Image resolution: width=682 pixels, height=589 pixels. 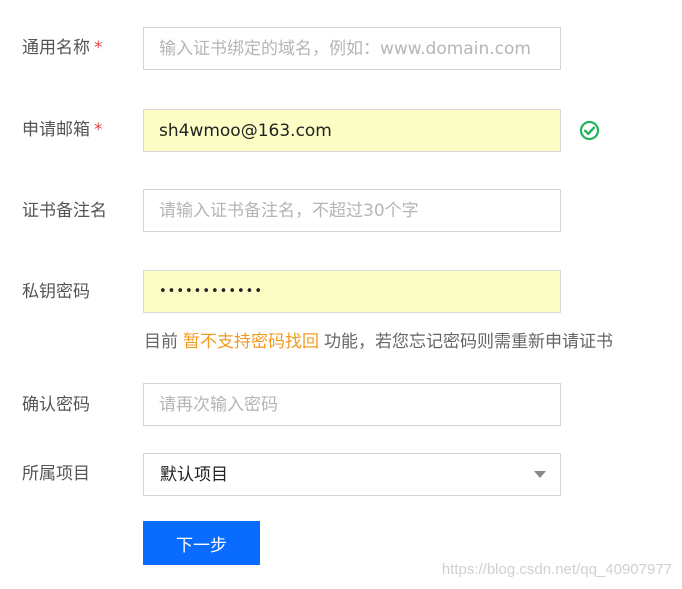 What do you see at coordinates (64, 211) in the screenshot?
I see `cert-remark-label: 证书备注名` at bounding box center [64, 211].